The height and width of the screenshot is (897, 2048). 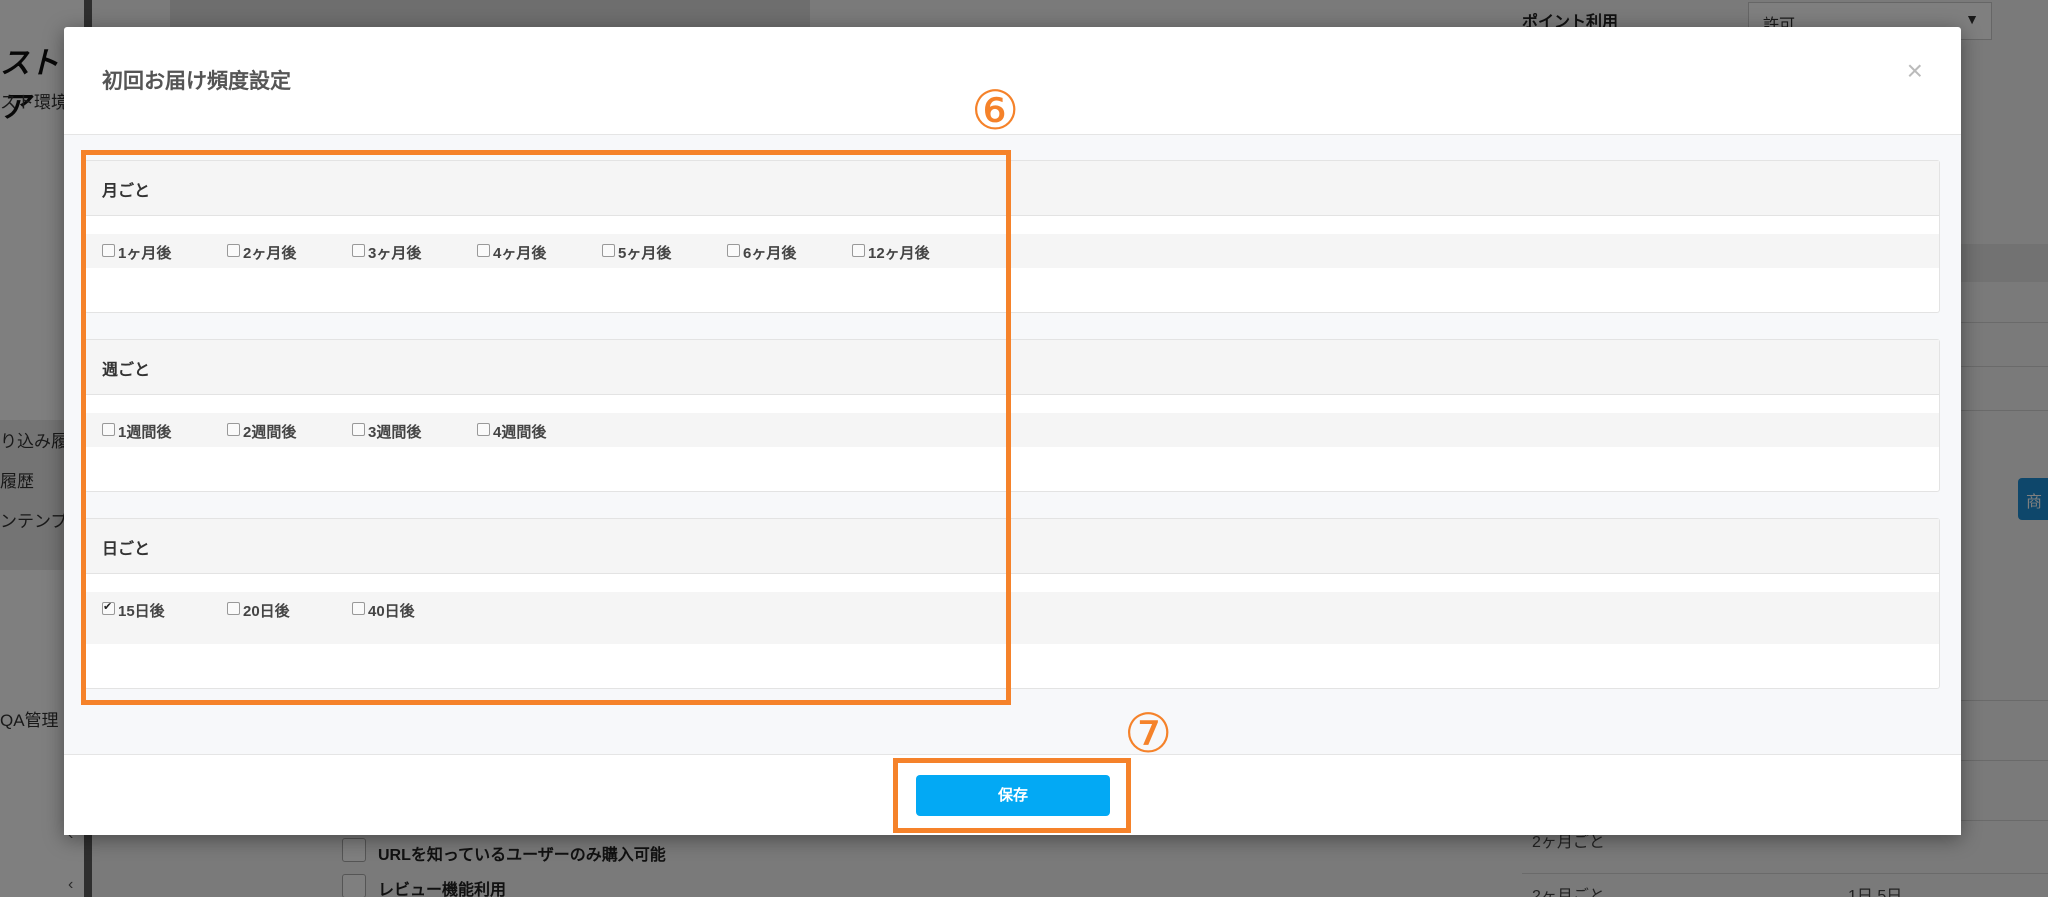 What do you see at coordinates (1148, 733) in the screenshot?
I see `annotation-marker-7: ⑦` at bounding box center [1148, 733].